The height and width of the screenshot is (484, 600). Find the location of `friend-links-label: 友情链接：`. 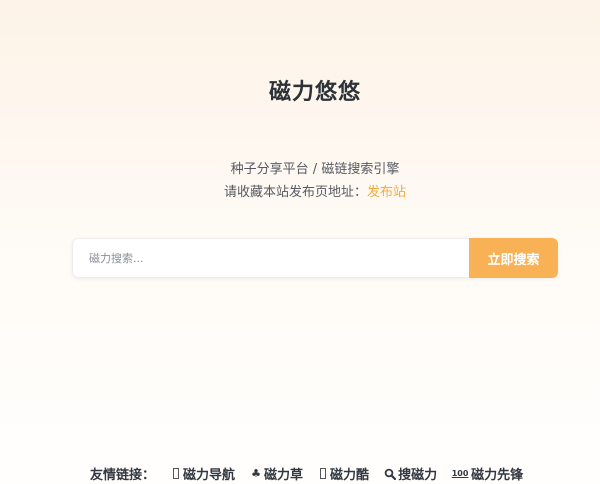

friend-links-label: 友情链接： is located at coordinates (123, 475).